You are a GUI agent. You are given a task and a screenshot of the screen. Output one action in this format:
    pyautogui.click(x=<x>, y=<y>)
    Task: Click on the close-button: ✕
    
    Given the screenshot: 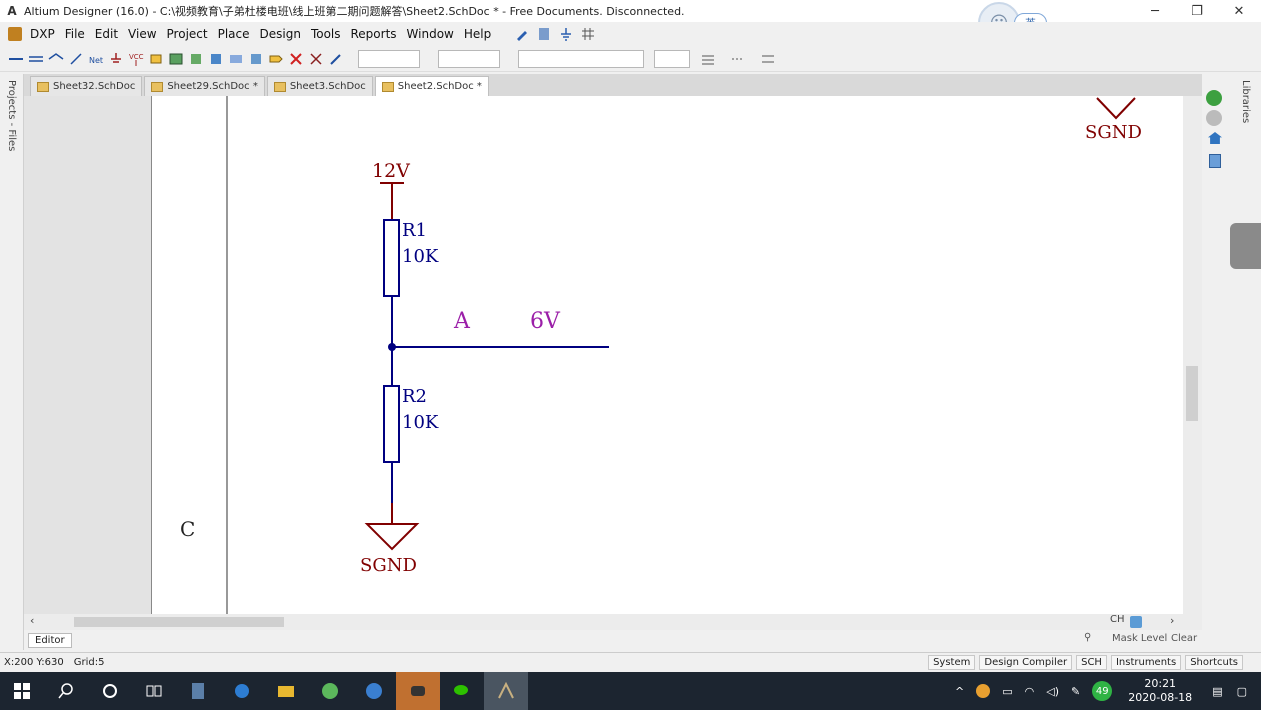 What is the action you would take?
    pyautogui.click(x=1239, y=11)
    